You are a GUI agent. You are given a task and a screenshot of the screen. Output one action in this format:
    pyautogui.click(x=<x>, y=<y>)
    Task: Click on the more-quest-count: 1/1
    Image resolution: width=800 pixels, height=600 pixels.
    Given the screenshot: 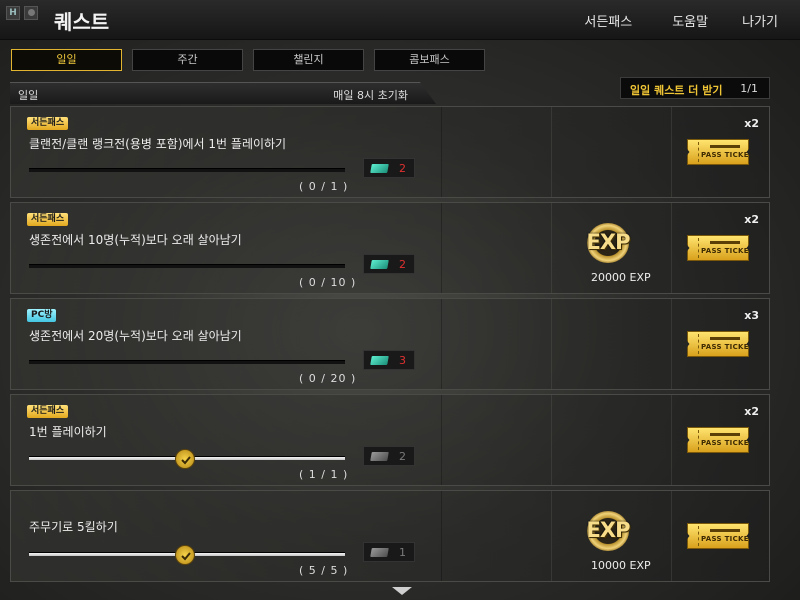 What is the action you would take?
    pyautogui.click(x=749, y=88)
    